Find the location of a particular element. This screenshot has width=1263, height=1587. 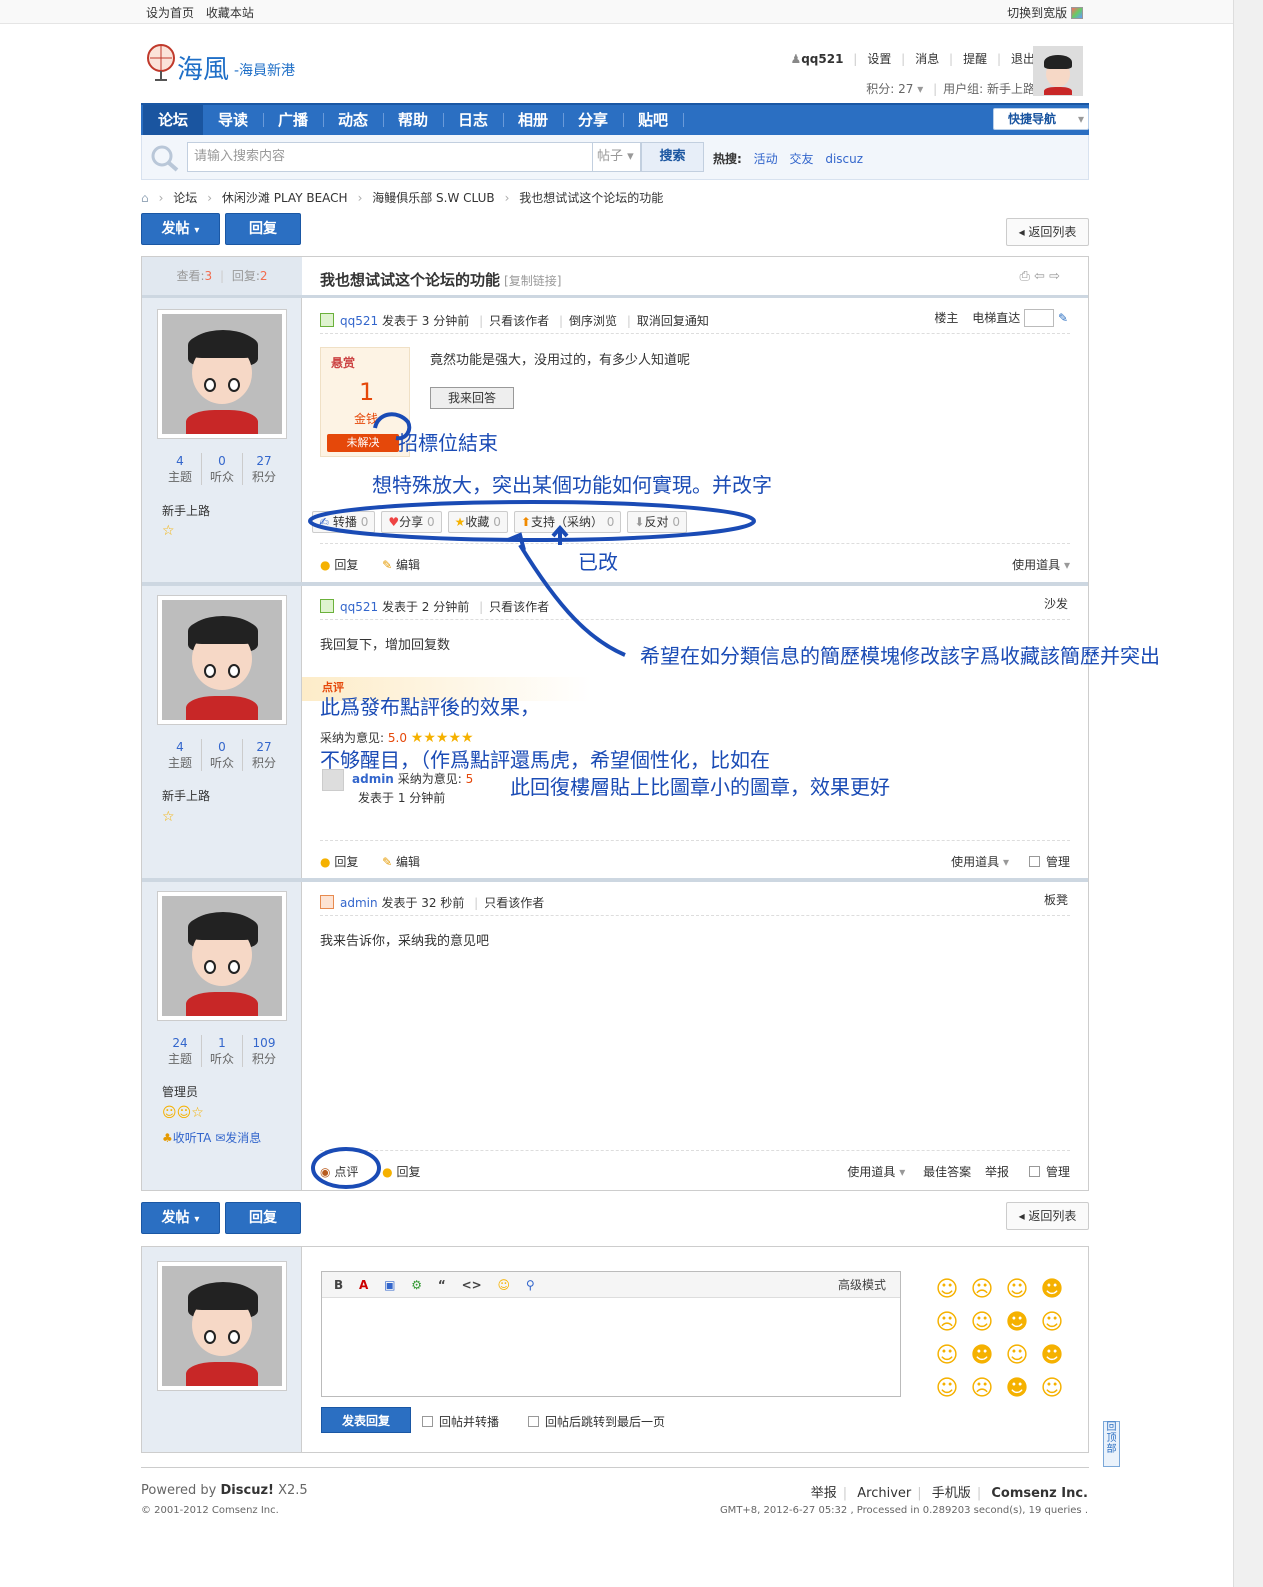

font-color-icon: A is located at coordinates (363, 1285).